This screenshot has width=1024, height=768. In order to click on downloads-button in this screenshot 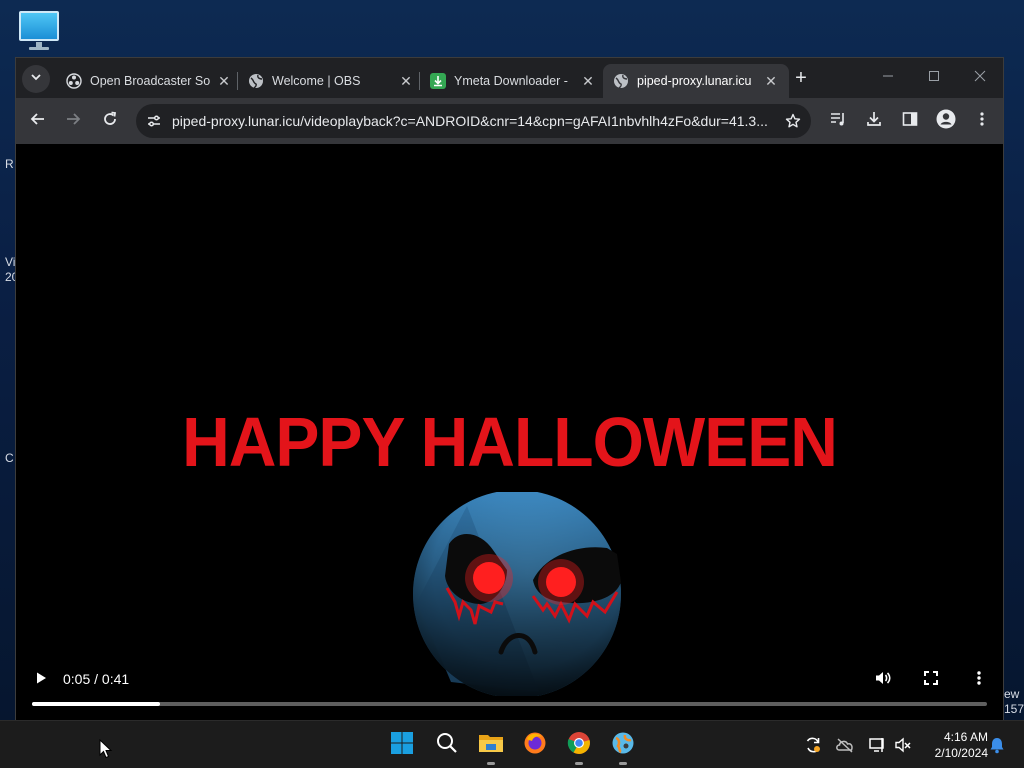, I will do `click(874, 121)`.